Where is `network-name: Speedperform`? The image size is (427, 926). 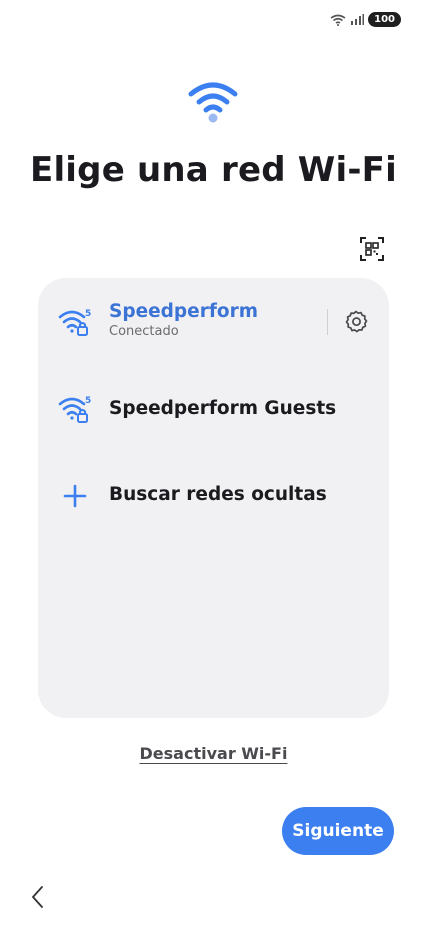 network-name: Speedperform is located at coordinates (183, 311).